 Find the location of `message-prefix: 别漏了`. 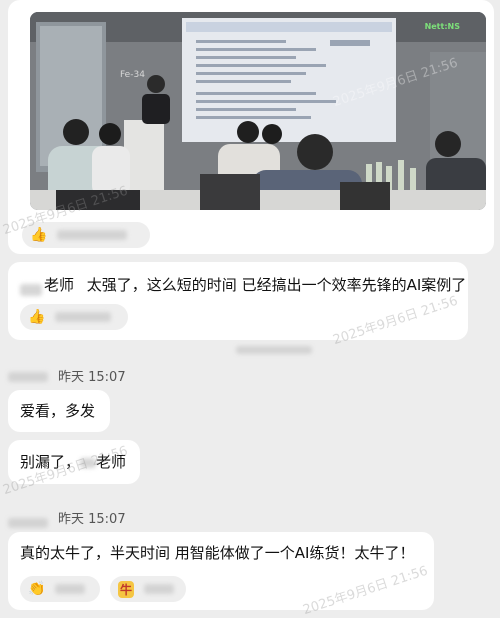

message-prefix: 别漏了 is located at coordinates (43, 462).